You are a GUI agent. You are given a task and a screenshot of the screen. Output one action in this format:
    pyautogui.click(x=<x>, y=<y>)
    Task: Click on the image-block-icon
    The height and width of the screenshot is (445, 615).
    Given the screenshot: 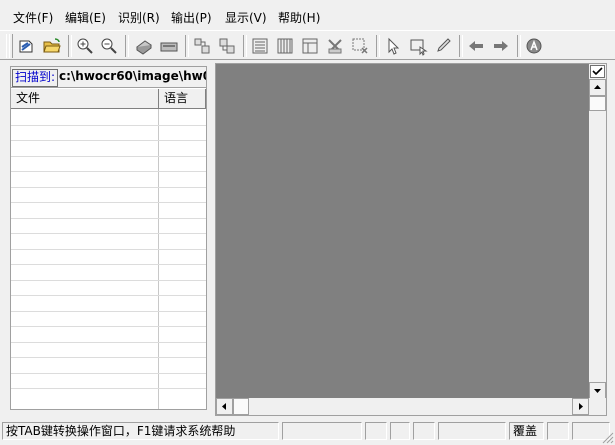 What is the action you would take?
    pyautogui.click(x=310, y=46)
    